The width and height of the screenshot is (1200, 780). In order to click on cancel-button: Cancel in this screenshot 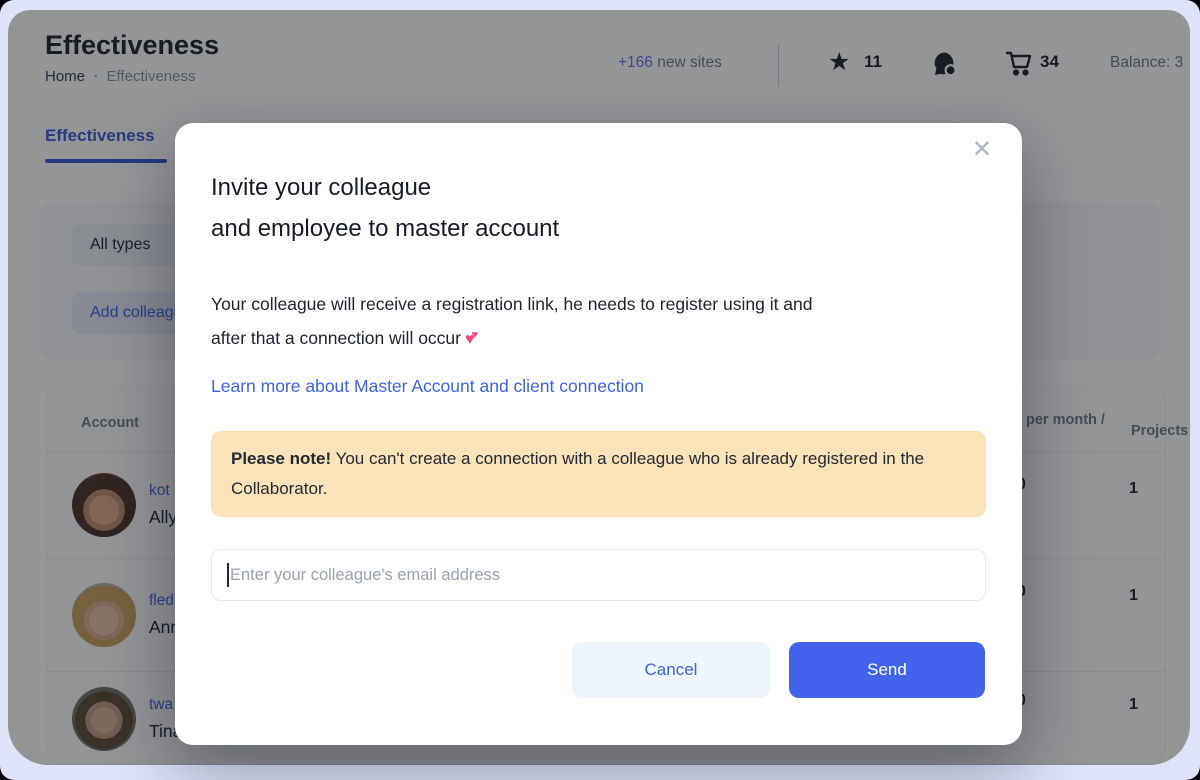, I will do `click(671, 670)`.